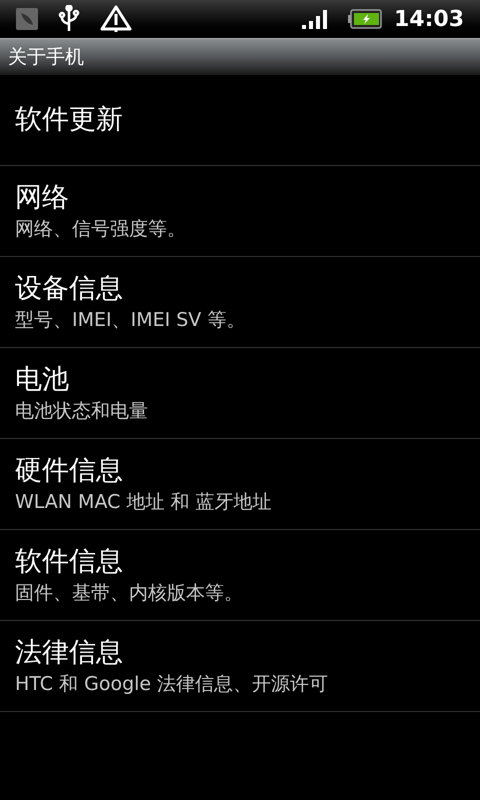 Image resolution: width=480 pixels, height=800 pixels. I want to click on screen-title: 关于手机, so click(46, 57).